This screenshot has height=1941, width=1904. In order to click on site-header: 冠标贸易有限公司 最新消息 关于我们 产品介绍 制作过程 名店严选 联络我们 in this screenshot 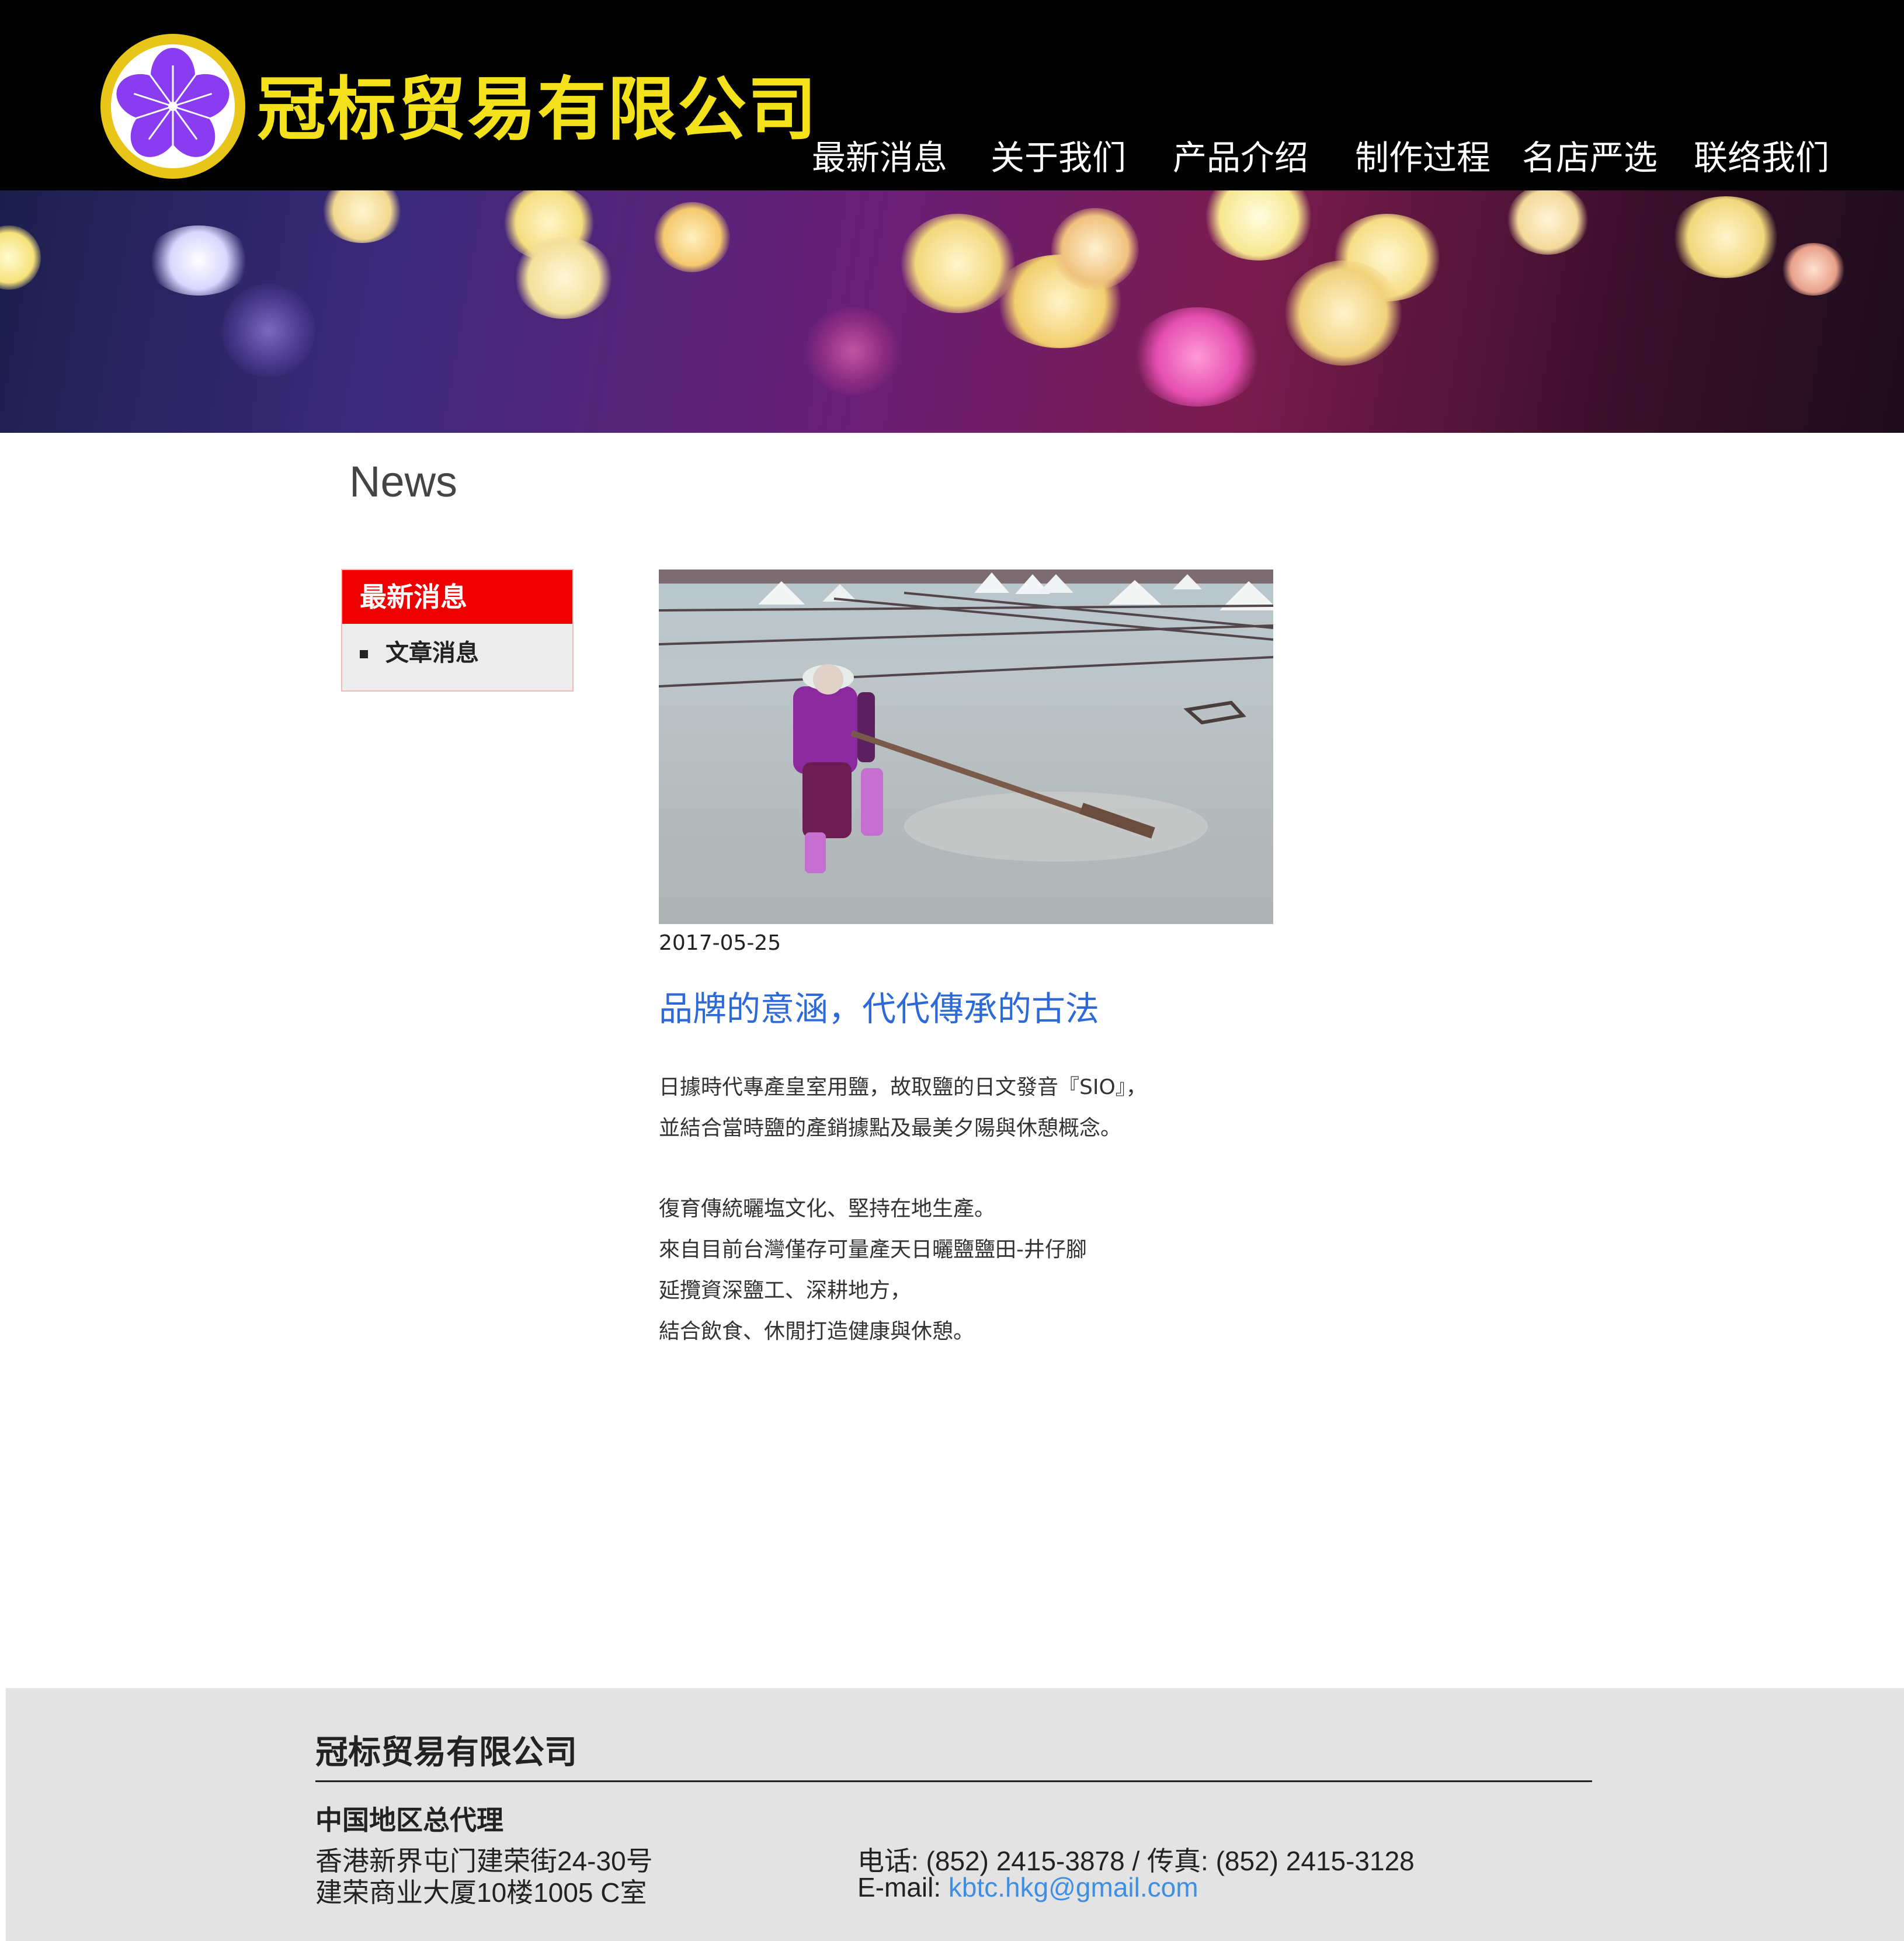, I will do `click(952, 95)`.